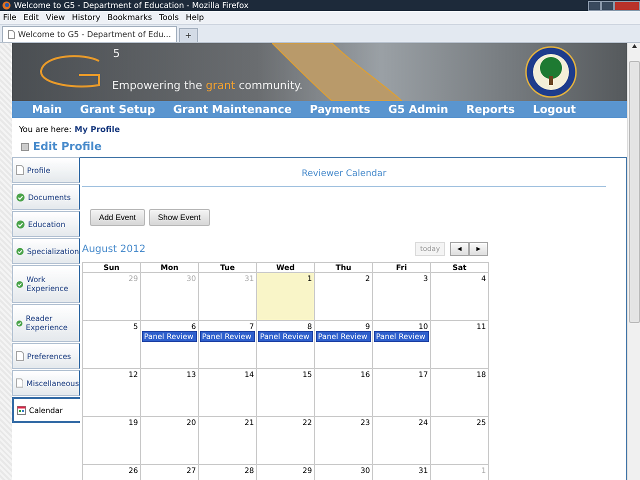 The image size is (640, 480). Describe the element at coordinates (21, 410) in the screenshot. I see `calendar-icon` at that location.